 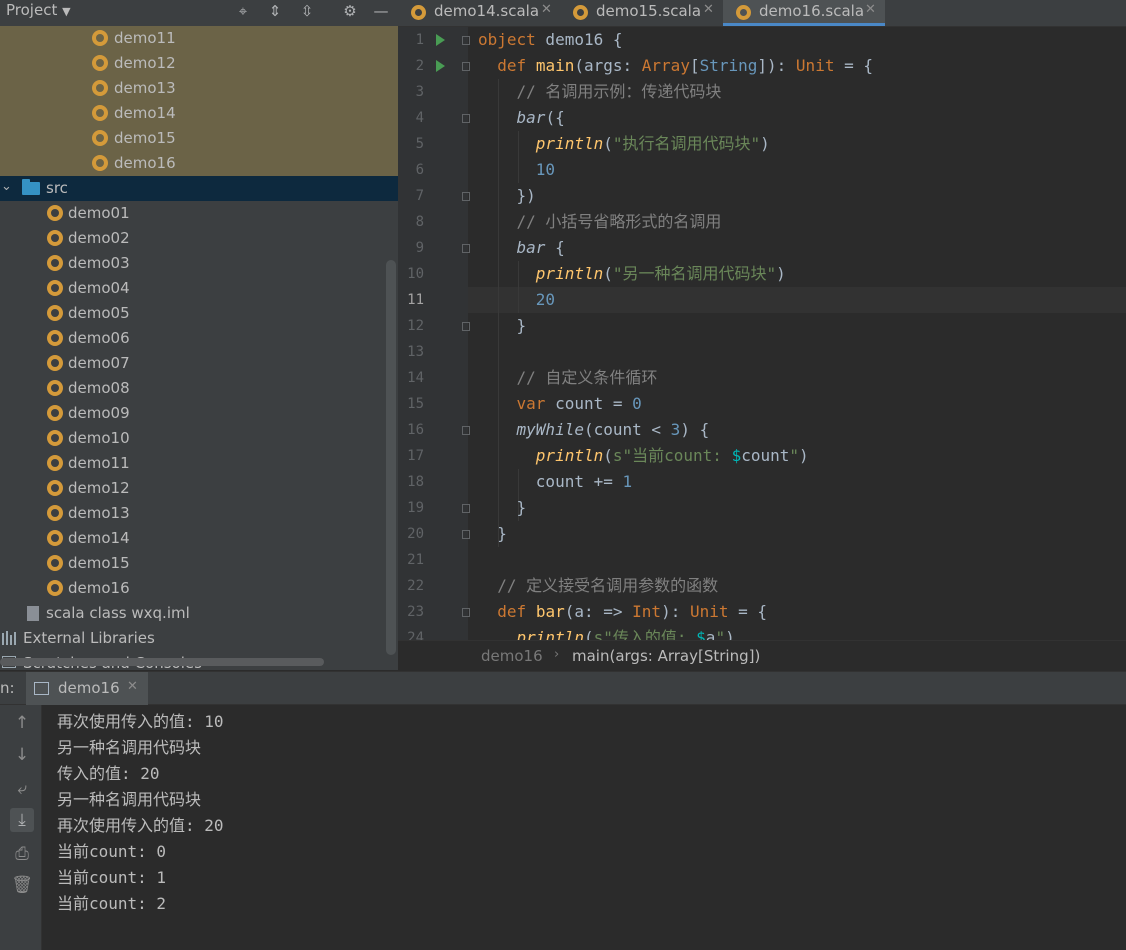 I want to click on line-number: 21, so click(x=415, y=560).